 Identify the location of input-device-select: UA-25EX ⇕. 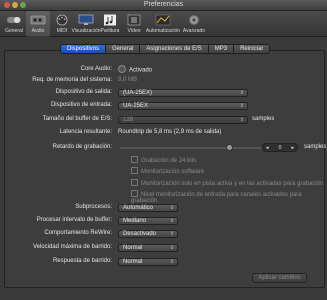
(183, 106).